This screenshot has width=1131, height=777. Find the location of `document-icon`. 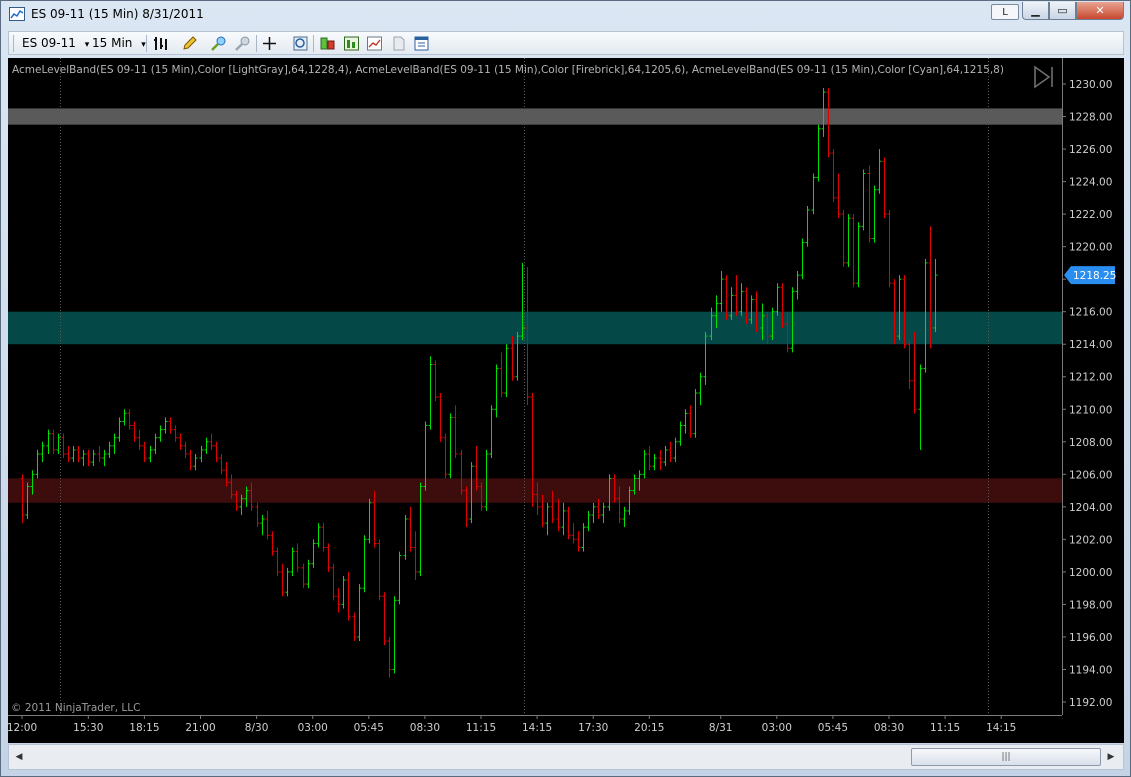

document-icon is located at coordinates (398, 43).